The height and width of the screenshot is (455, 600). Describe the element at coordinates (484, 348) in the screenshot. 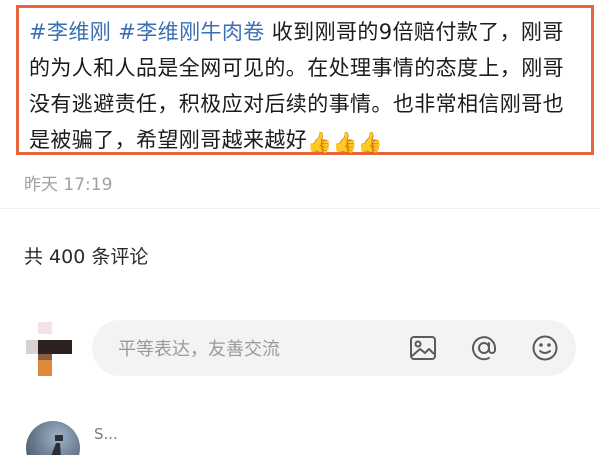

I see `at-icon` at that location.